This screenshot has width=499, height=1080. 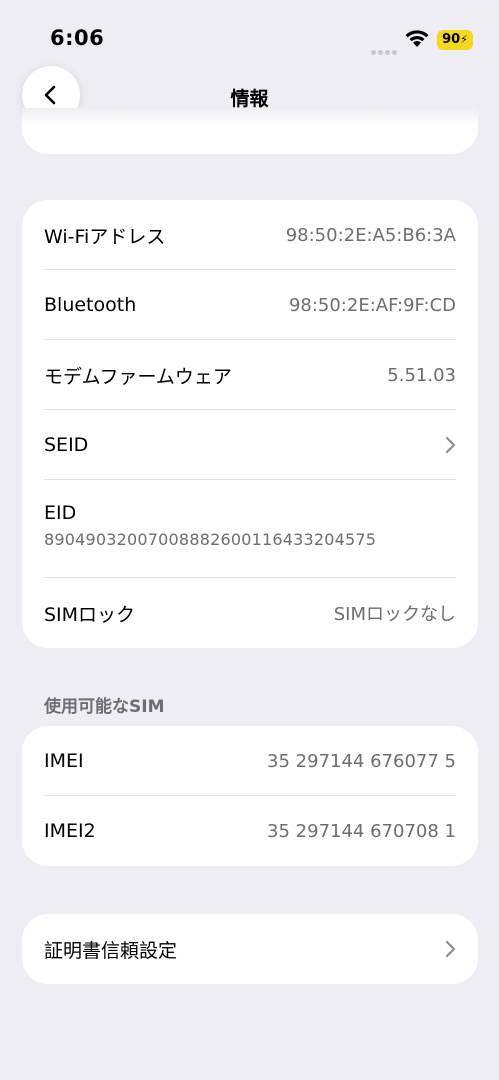 I want to click on certificate-trust-card: 証明書信頼設定, so click(x=250, y=949).